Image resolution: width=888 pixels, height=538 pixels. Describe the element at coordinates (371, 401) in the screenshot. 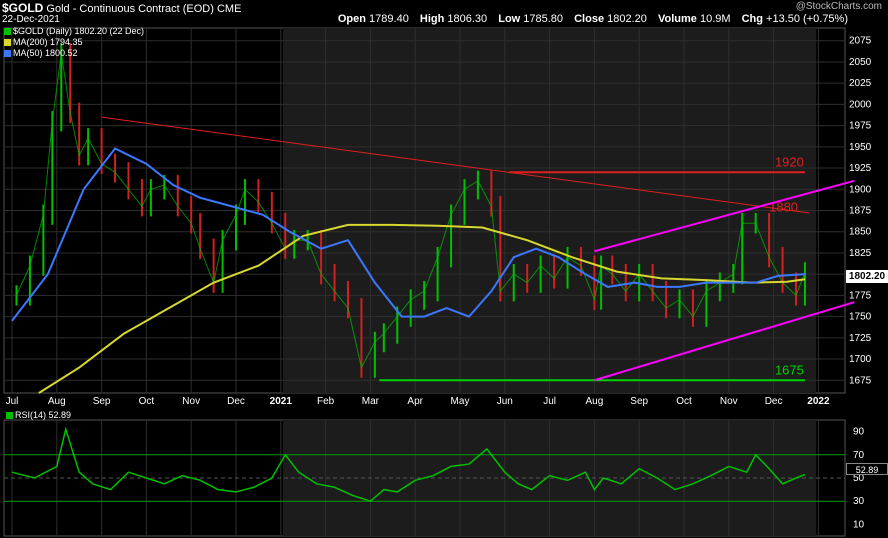

I see `time-tick-label: Mar` at that location.